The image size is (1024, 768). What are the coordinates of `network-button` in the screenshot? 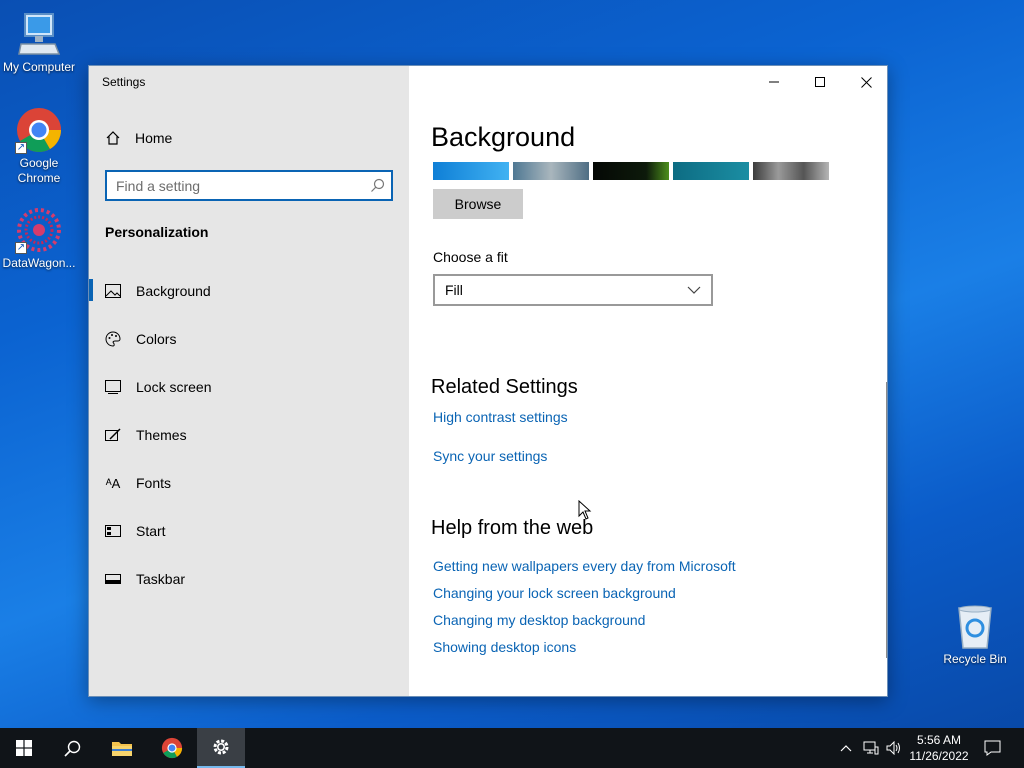 It's located at (871, 748).